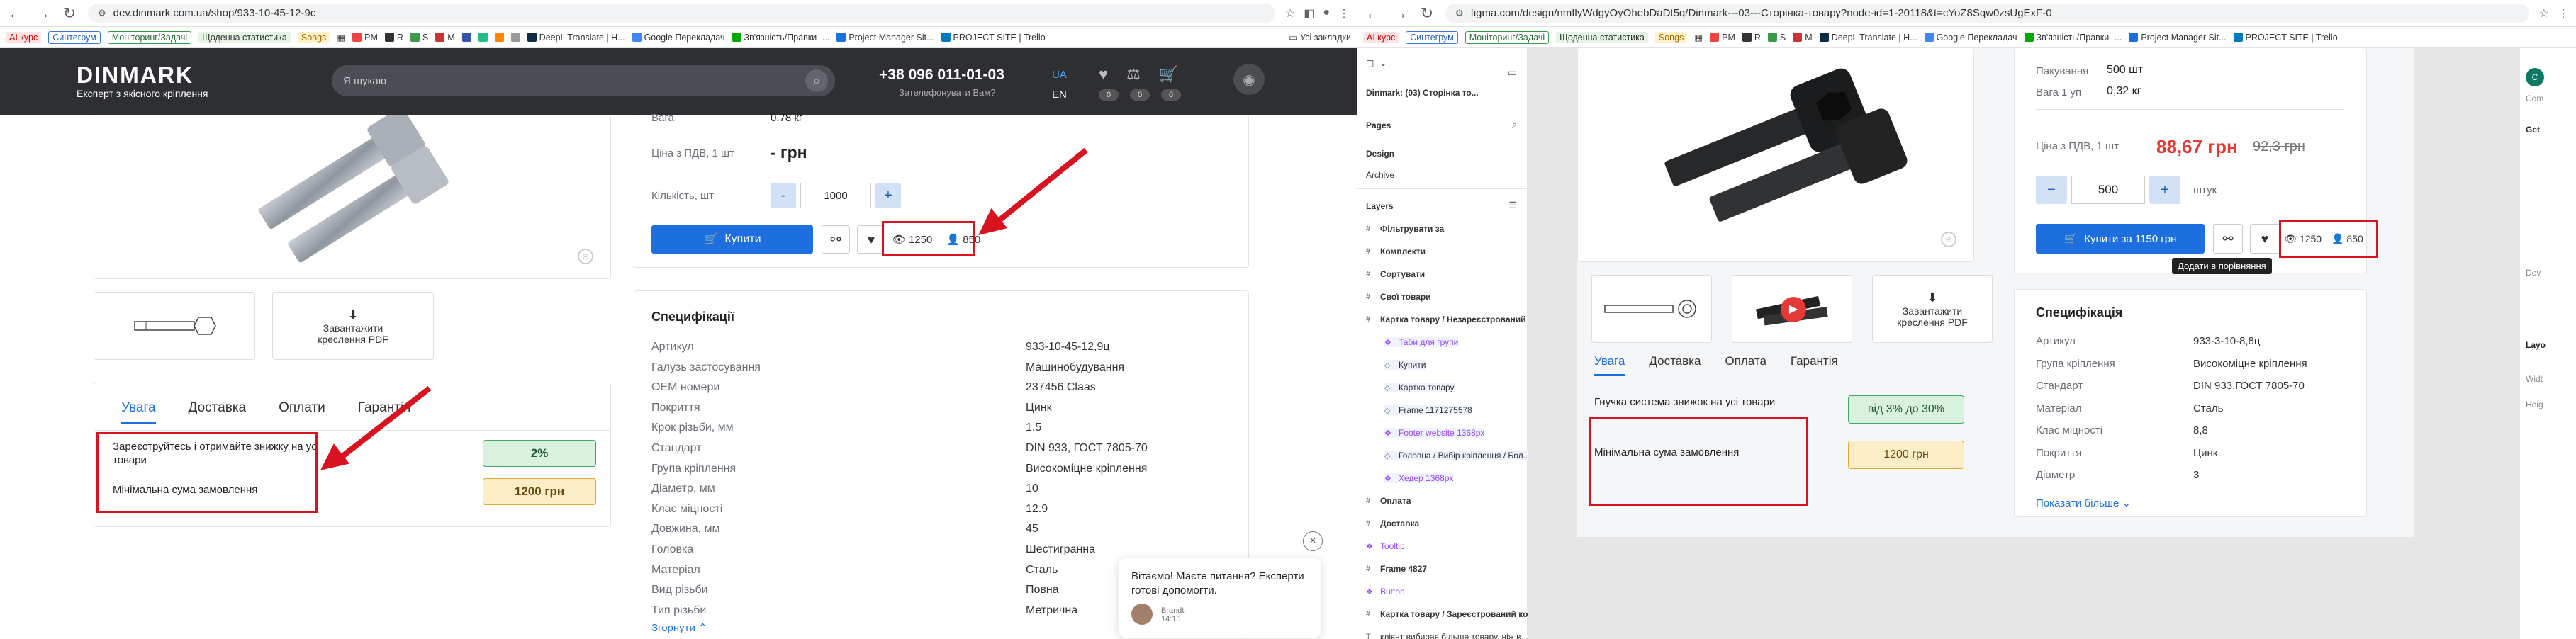 The image size is (2576, 639). What do you see at coordinates (1459, 13) in the screenshot?
I see `site-info-icon: ⚙` at bounding box center [1459, 13].